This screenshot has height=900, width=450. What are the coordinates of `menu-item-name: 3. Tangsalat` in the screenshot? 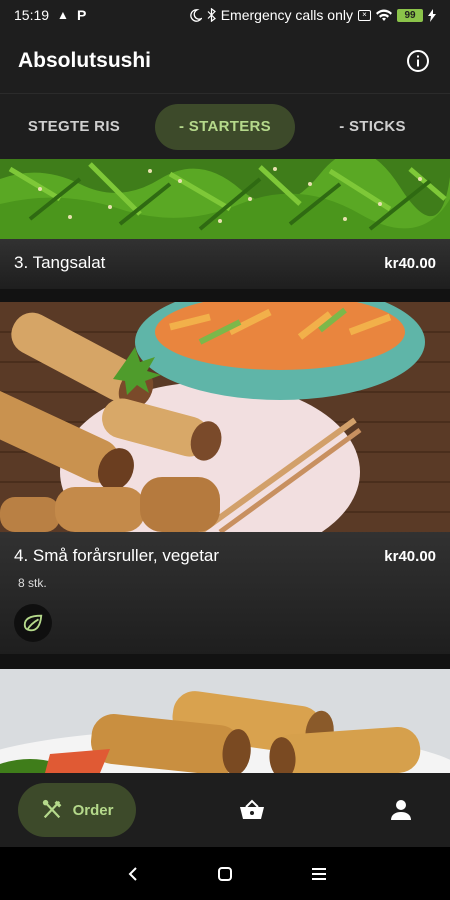 It's located at (60, 262).